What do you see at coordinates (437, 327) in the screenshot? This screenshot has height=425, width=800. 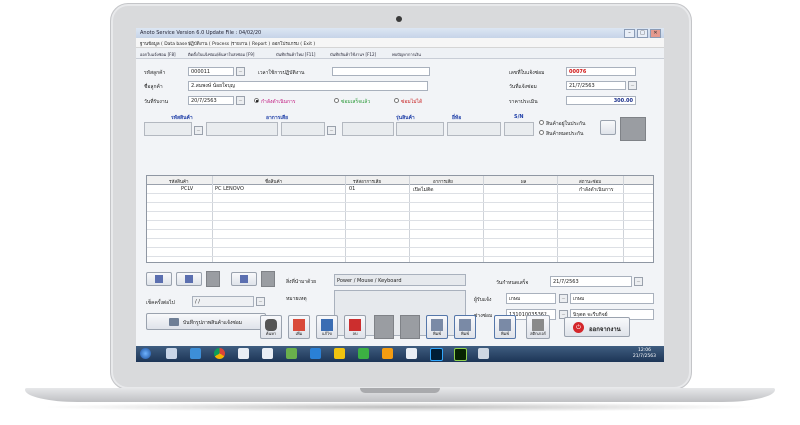 I see `print-button: พิมพ์` at bounding box center [437, 327].